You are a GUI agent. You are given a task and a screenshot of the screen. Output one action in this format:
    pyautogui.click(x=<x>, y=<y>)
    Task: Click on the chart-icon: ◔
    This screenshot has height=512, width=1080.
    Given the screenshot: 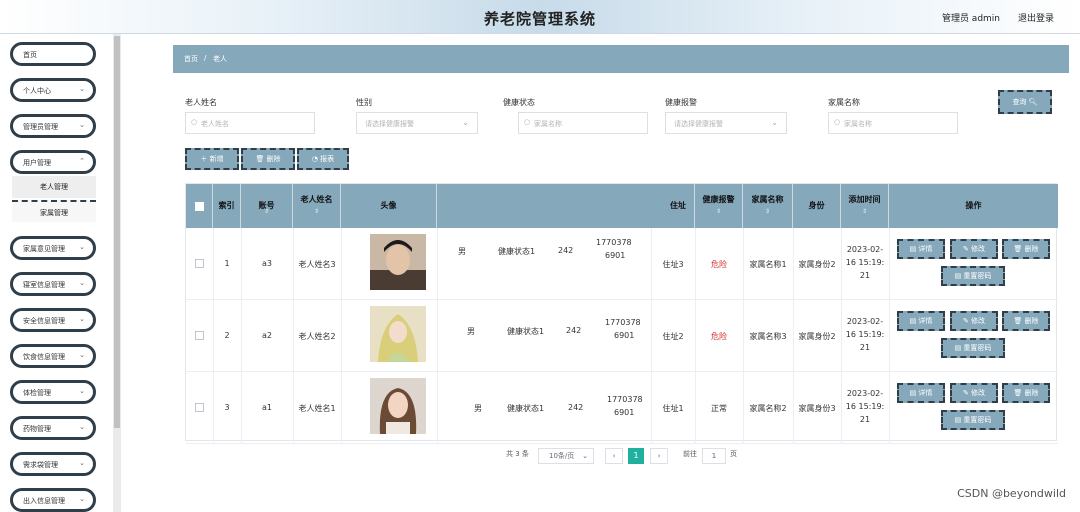 What is the action you would take?
    pyautogui.click(x=314, y=159)
    